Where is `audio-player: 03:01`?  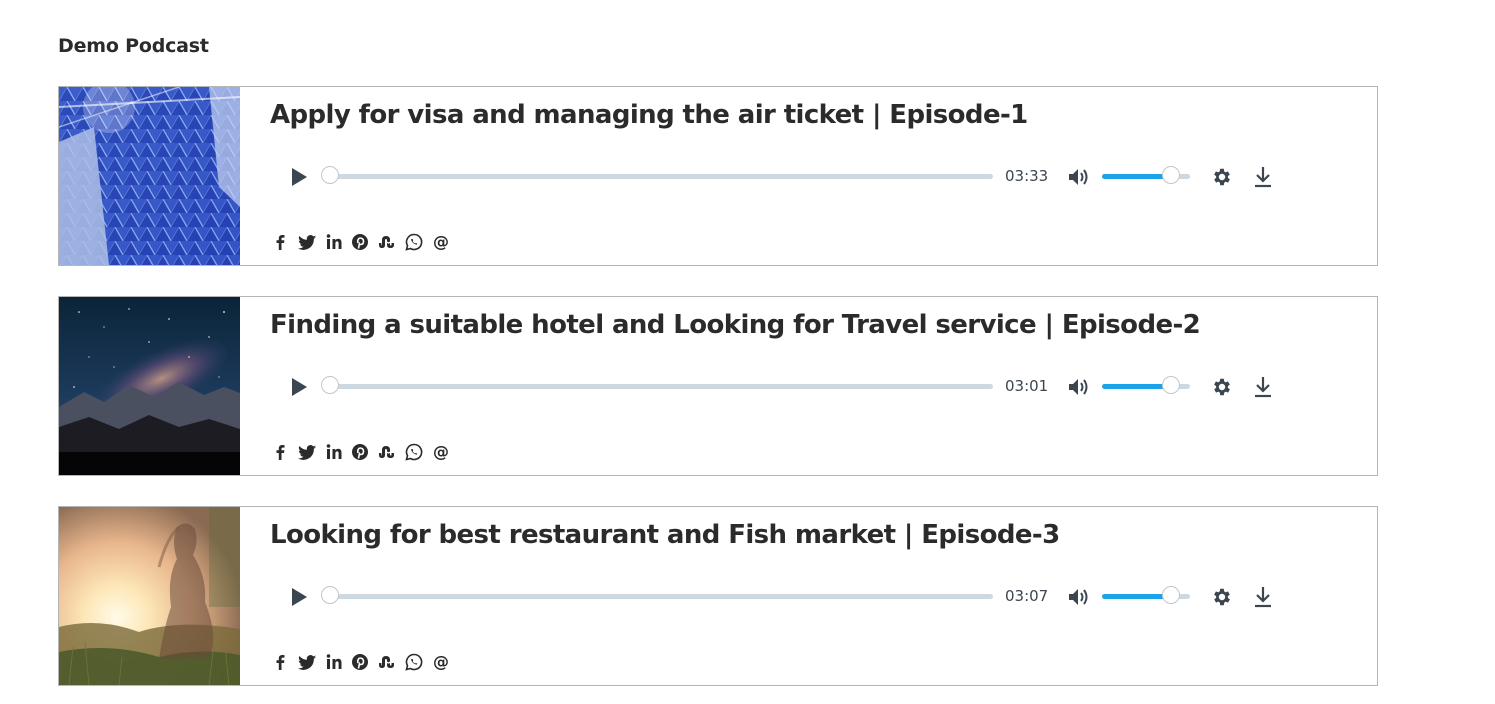 audio-player: 03:01 is located at coordinates (779, 387).